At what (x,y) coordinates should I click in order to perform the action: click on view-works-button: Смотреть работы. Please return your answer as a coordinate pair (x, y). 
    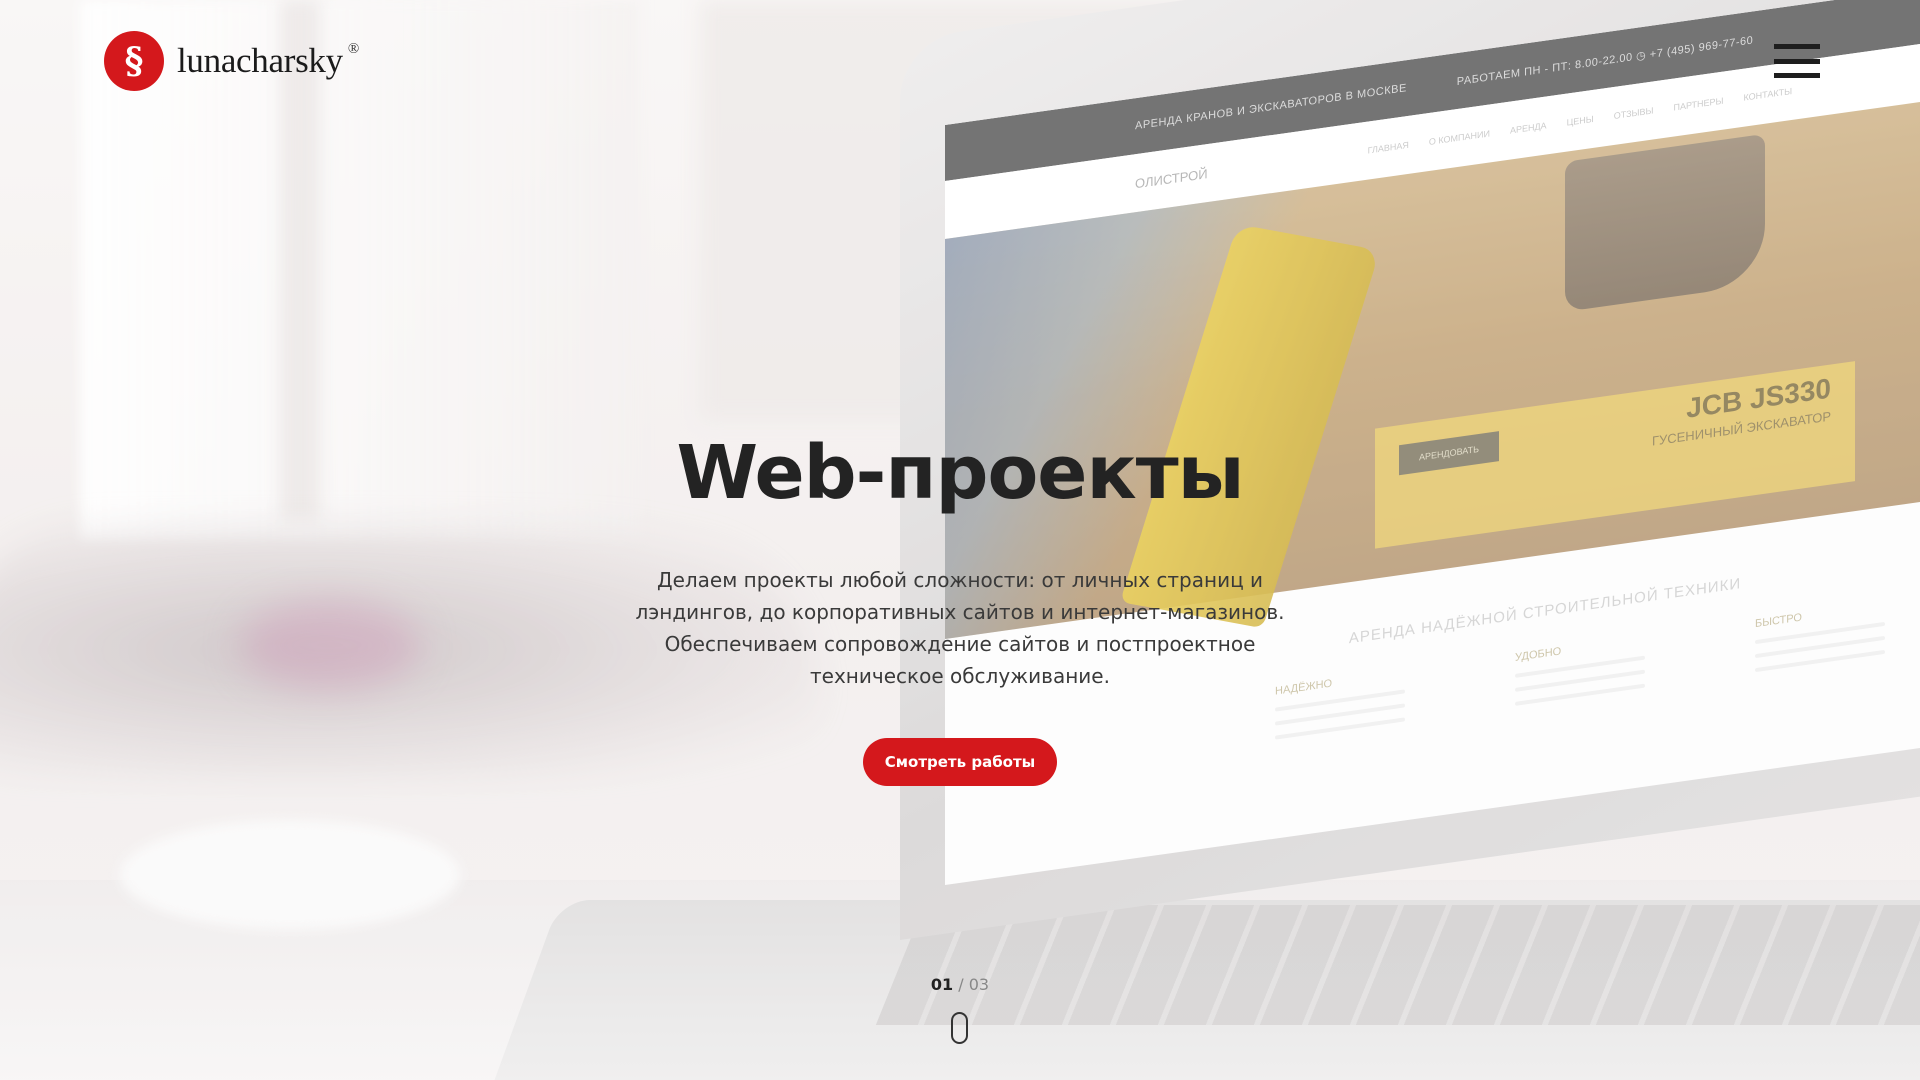
    Looking at the image, I should click on (960, 762).